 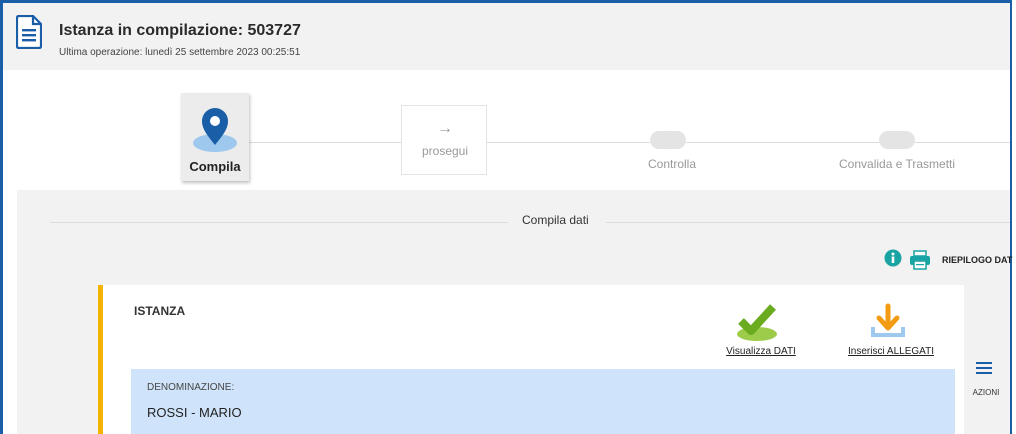 I want to click on step-dot-convalida, so click(x=897, y=140).